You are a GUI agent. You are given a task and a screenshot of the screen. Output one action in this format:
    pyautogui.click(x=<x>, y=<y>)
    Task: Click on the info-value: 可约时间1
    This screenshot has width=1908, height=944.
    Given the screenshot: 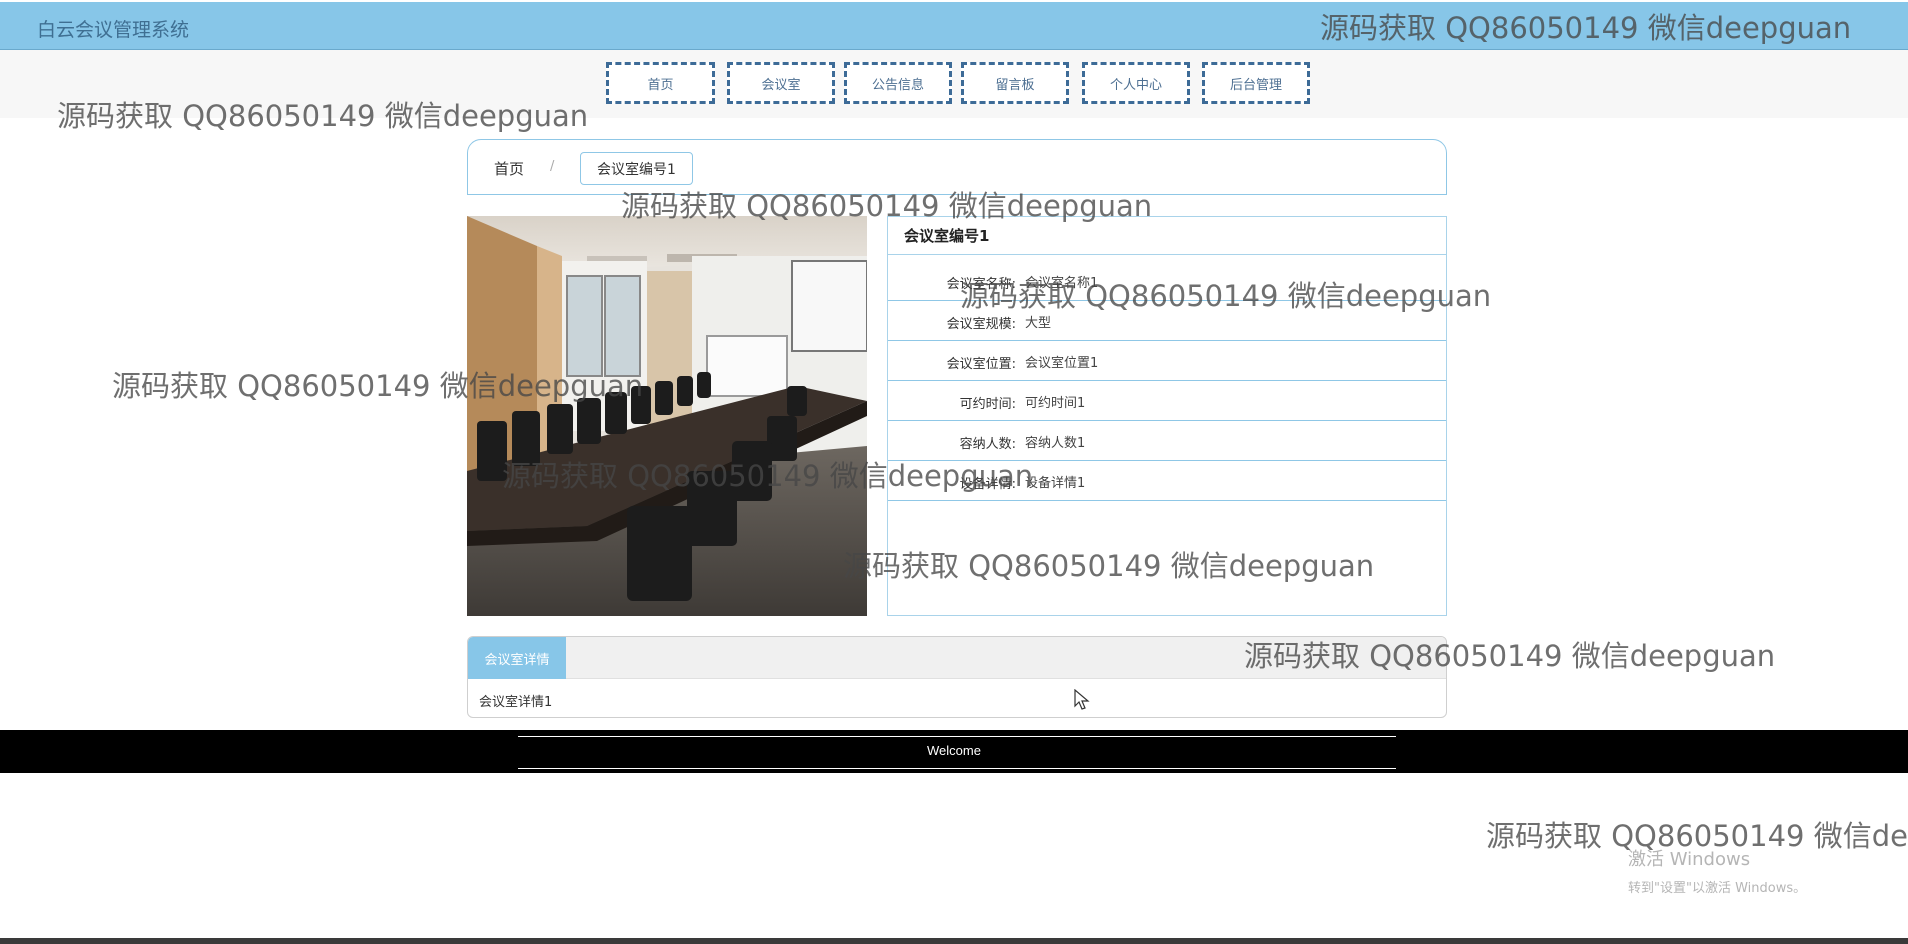 What is the action you would take?
    pyautogui.click(x=1055, y=403)
    